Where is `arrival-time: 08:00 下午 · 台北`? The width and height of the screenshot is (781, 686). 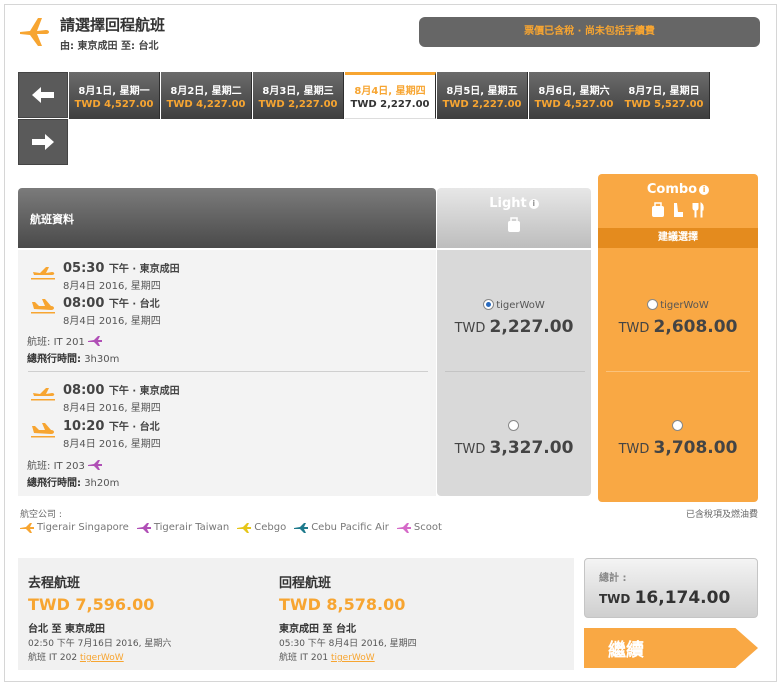
arrival-time: 08:00 下午 · 台北 is located at coordinates (111, 303).